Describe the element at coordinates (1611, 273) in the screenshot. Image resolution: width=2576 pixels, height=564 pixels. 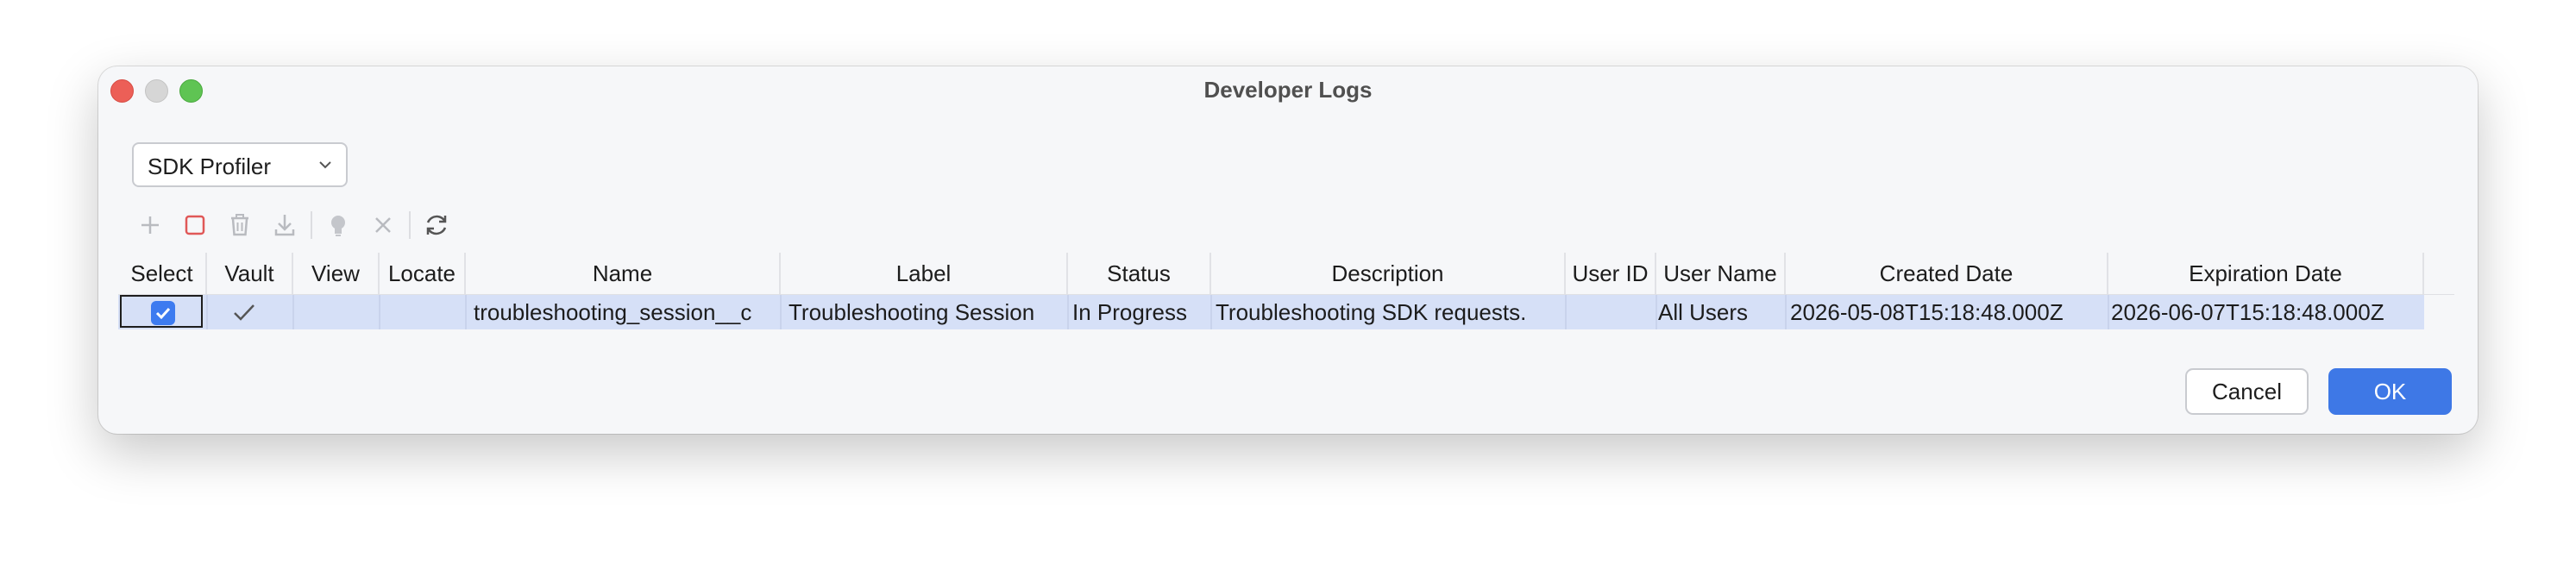
I see `column-header-user-id: User ID` at that location.